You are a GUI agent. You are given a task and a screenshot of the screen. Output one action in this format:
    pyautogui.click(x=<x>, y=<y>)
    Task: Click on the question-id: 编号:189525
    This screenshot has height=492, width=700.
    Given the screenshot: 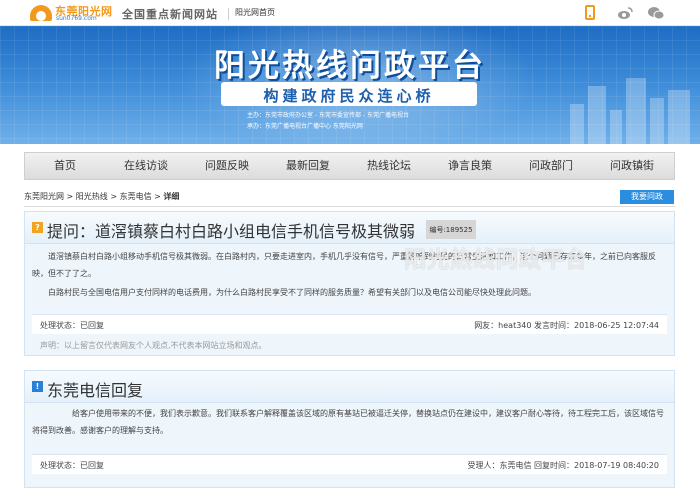 What is the action you would take?
    pyautogui.click(x=451, y=229)
    